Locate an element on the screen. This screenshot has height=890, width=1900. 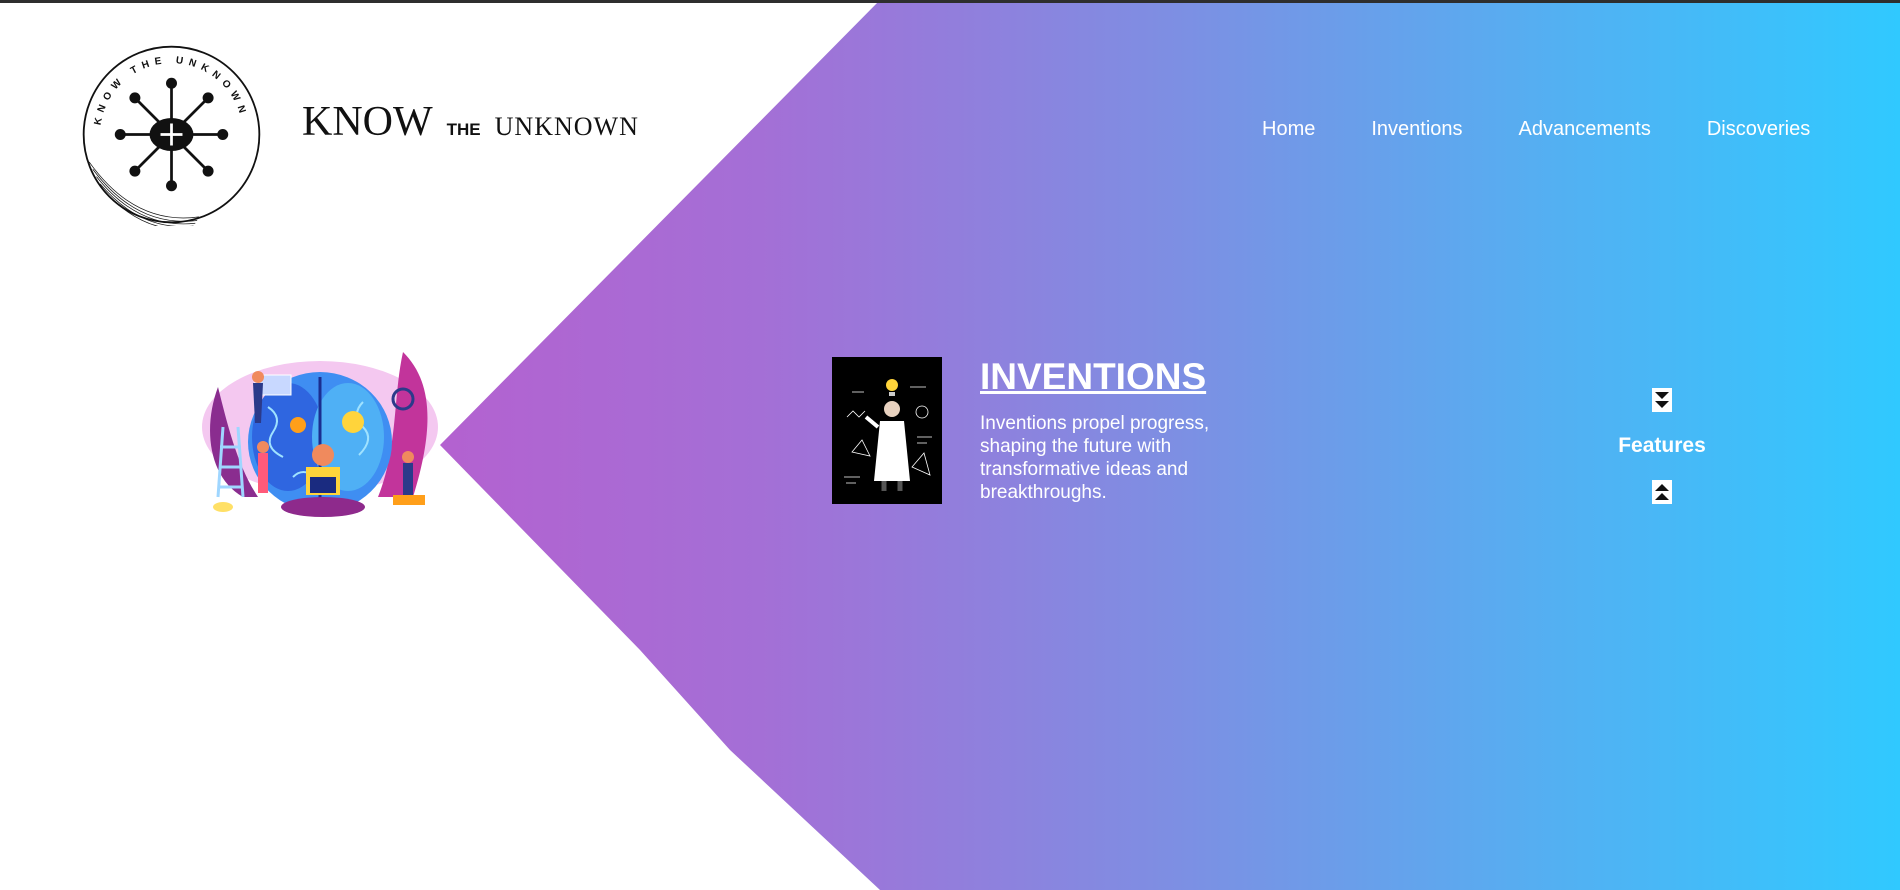
features-panel: Features is located at coordinates (1662, 446).